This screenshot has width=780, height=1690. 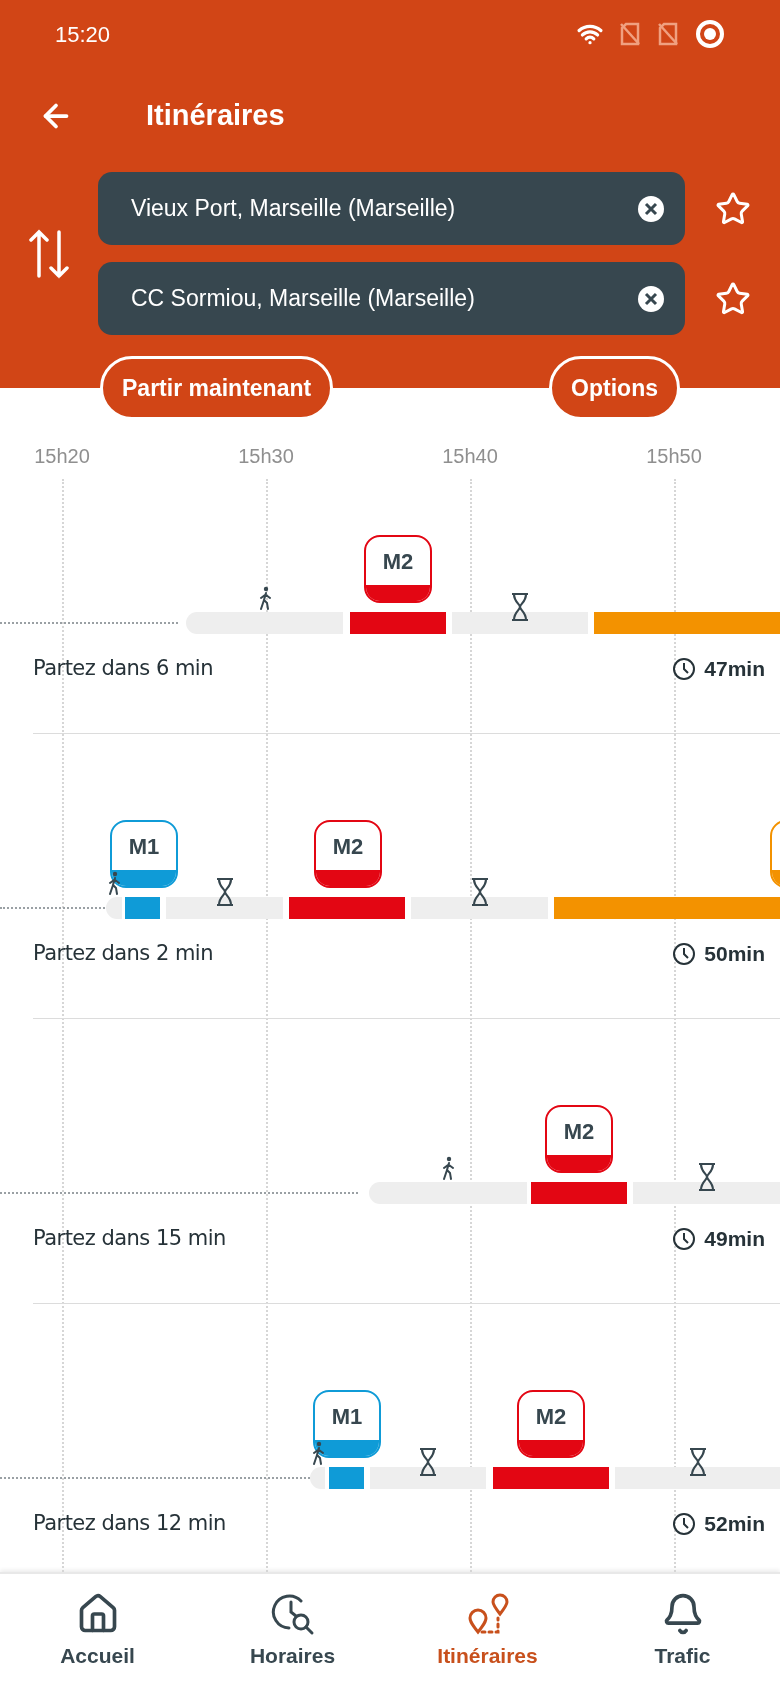 I want to click on record-icon, so click(x=710, y=34).